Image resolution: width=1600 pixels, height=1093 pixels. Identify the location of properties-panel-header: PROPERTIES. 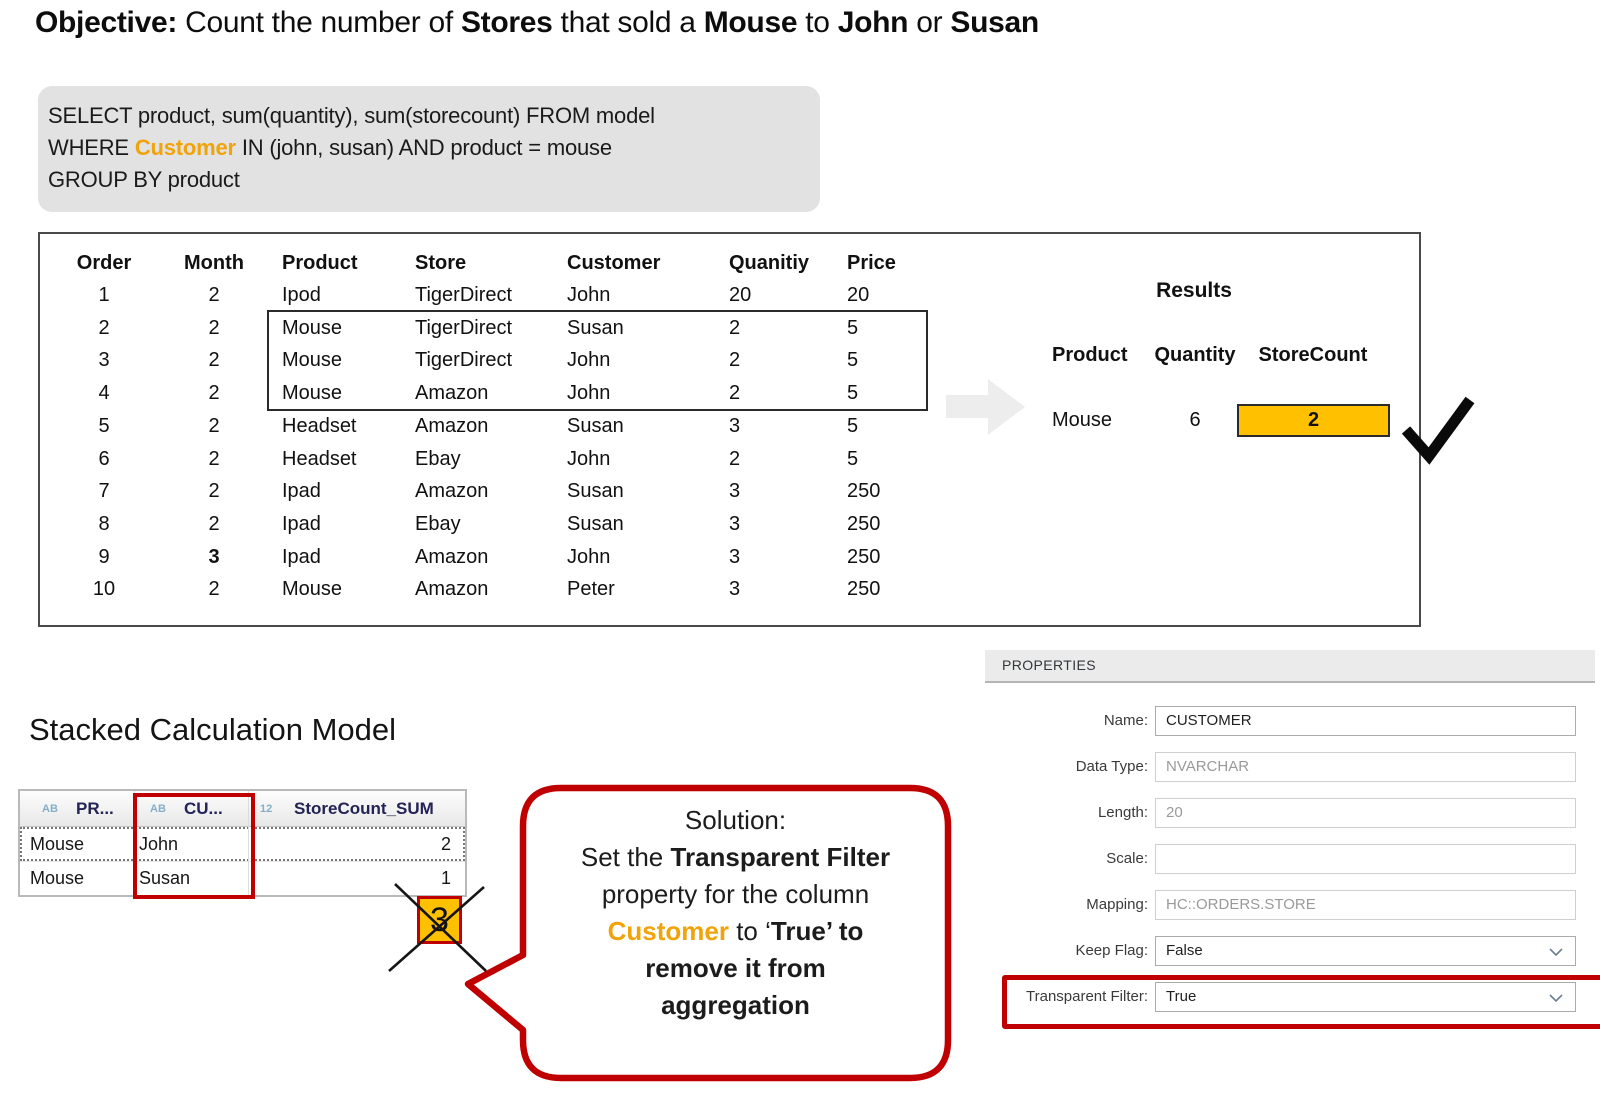
(1290, 666).